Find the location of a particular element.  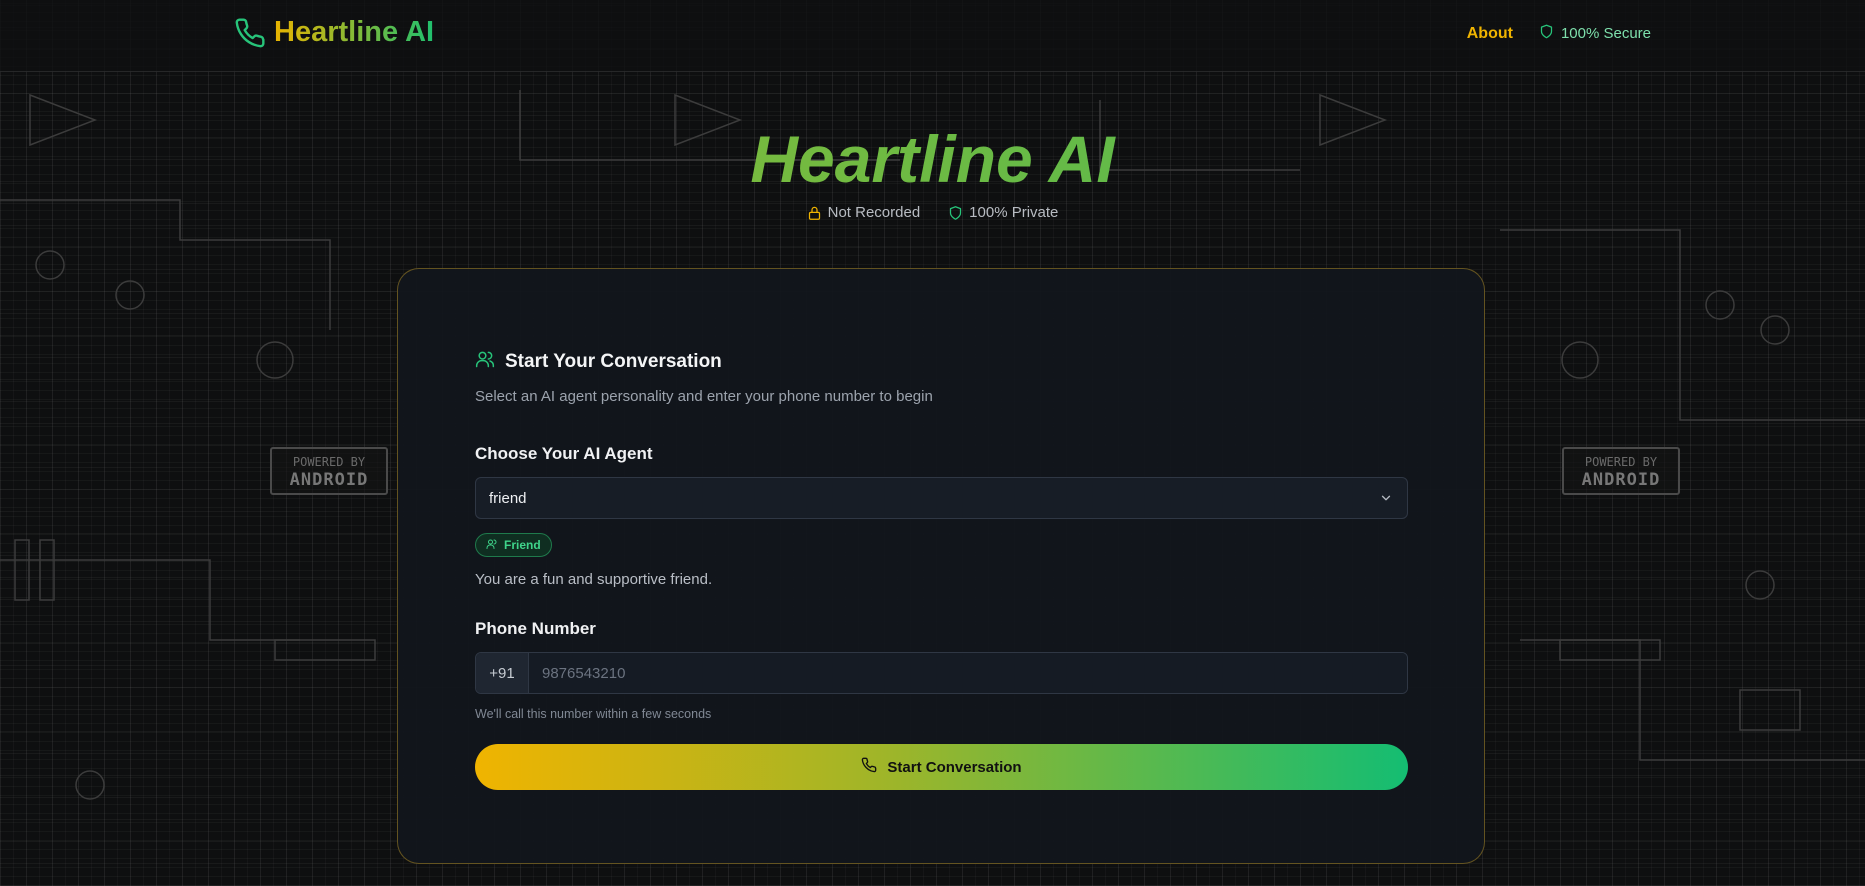

secure-label: 100% Secure is located at coordinates (1605, 33).